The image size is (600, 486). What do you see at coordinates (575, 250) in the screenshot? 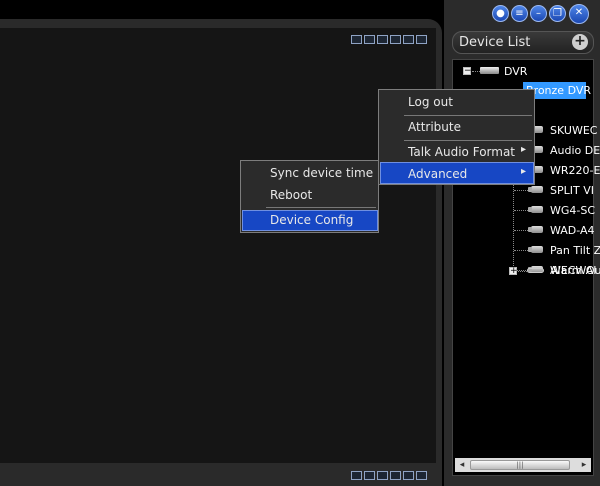
I see `tree-item-channel: Pan Tilt Z` at bounding box center [575, 250].